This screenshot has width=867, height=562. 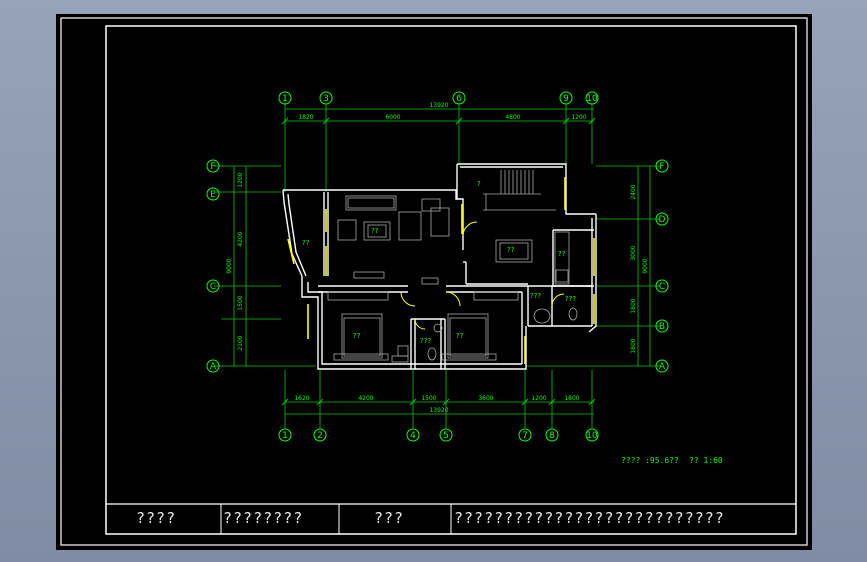 I want to click on overall-dim-right: 9000, so click(x=645, y=265).